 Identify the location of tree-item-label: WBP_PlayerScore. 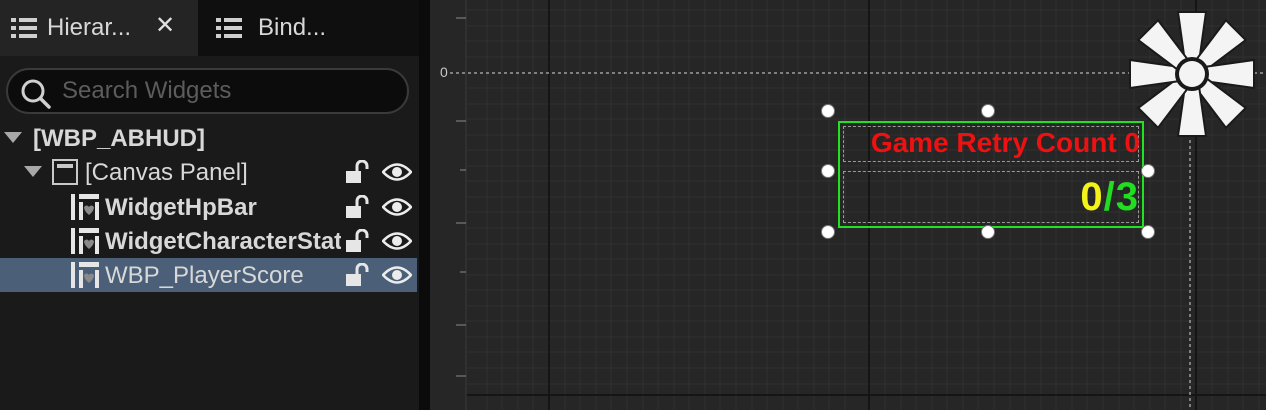
(204, 275).